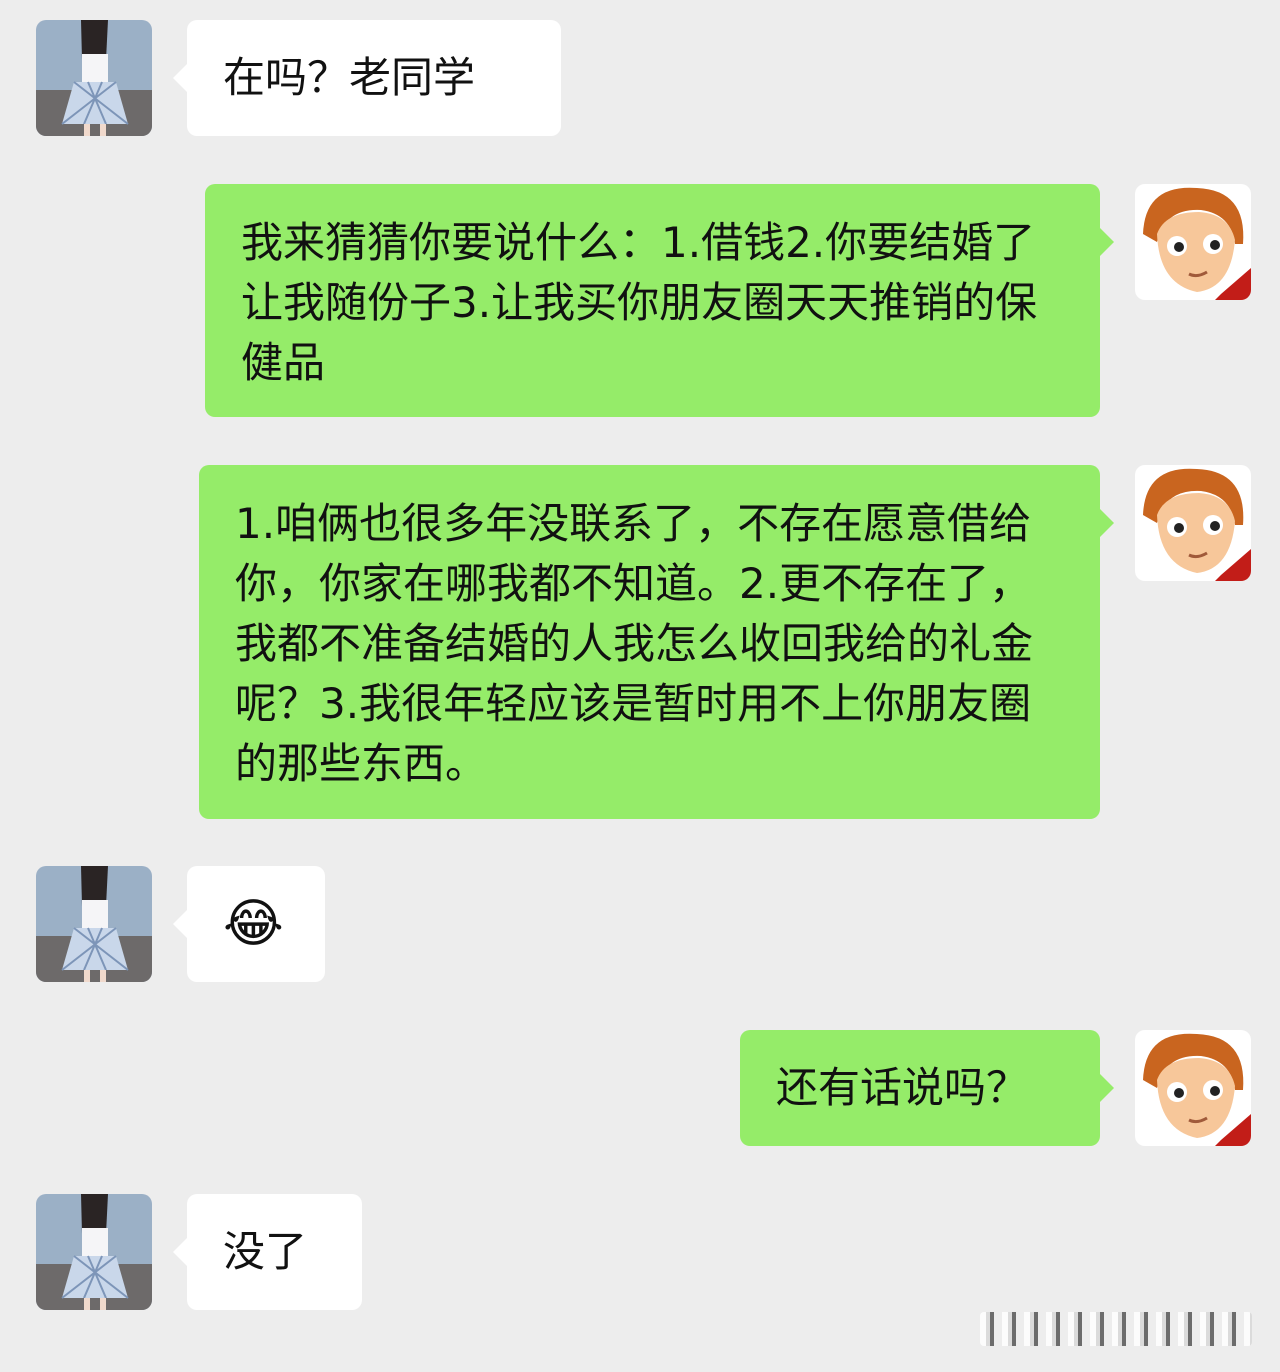 The image size is (1280, 1372). I want to click on message-bubble: 在吗？老同学, so click(367, 78).